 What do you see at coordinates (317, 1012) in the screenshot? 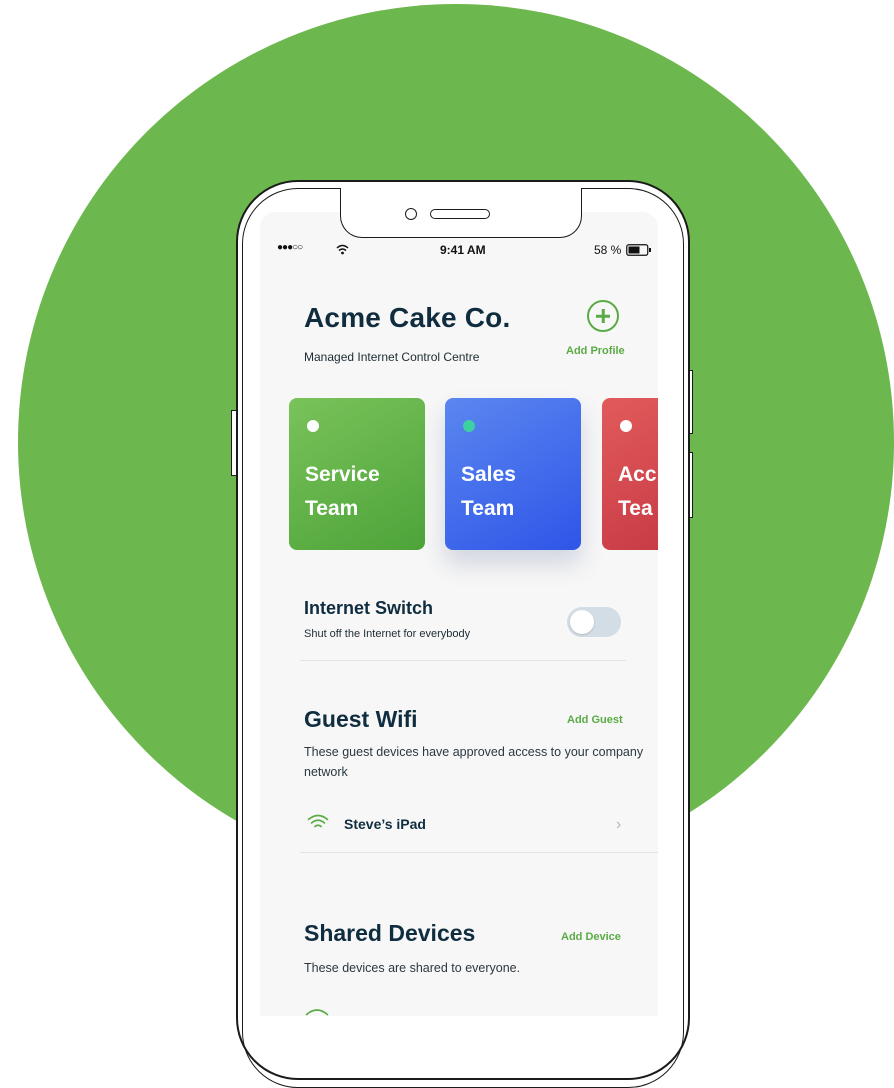
I see `device-icon` at bounding box center [317, 1012].